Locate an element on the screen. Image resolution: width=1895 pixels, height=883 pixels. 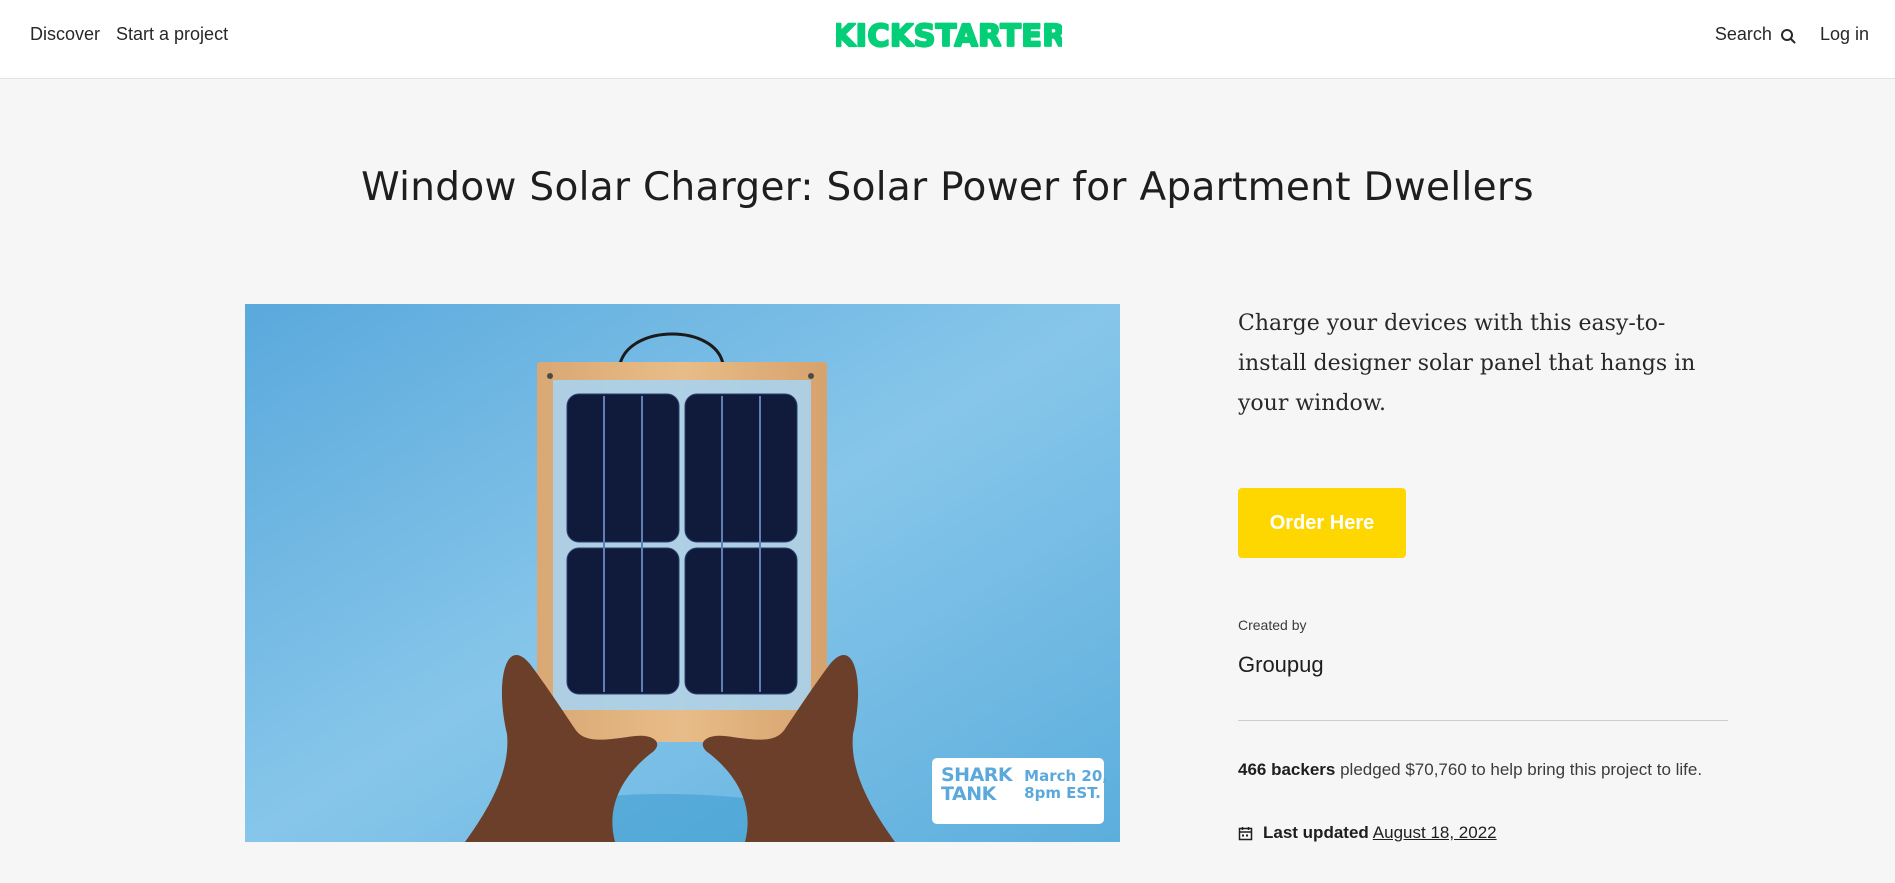
search-label: Search is located at coordinates (1743, 34).